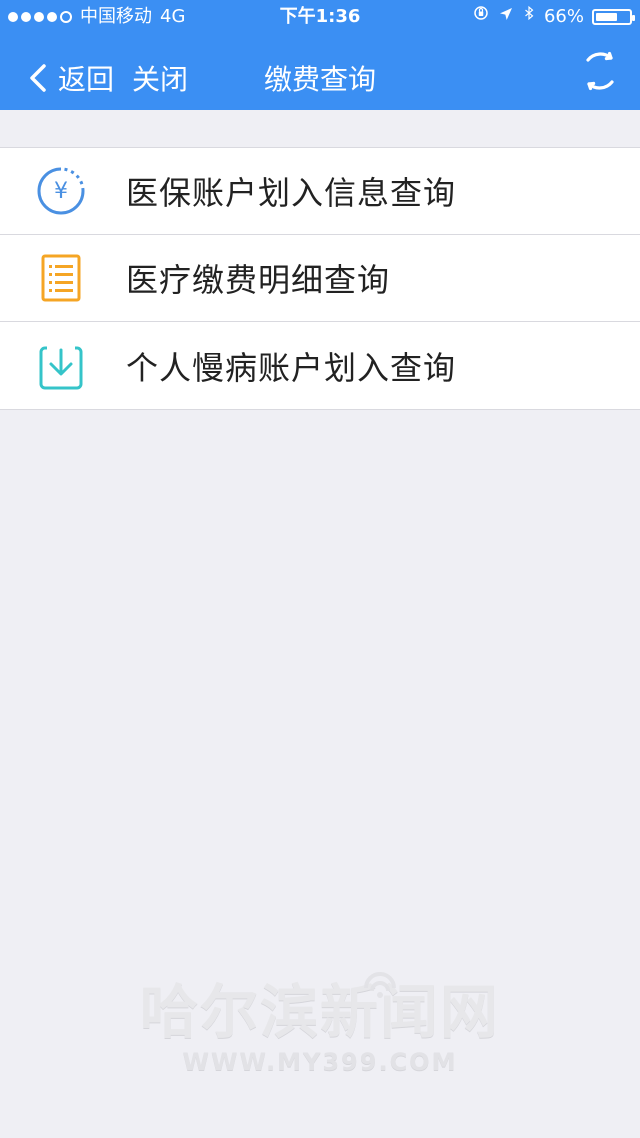 The image size is (640, 1138). What do you see at coordinates (319, 1012) in the screenshot?
I see `watermark-cn: 哈尔滨新闻网` at bounding box center [319, 1012].